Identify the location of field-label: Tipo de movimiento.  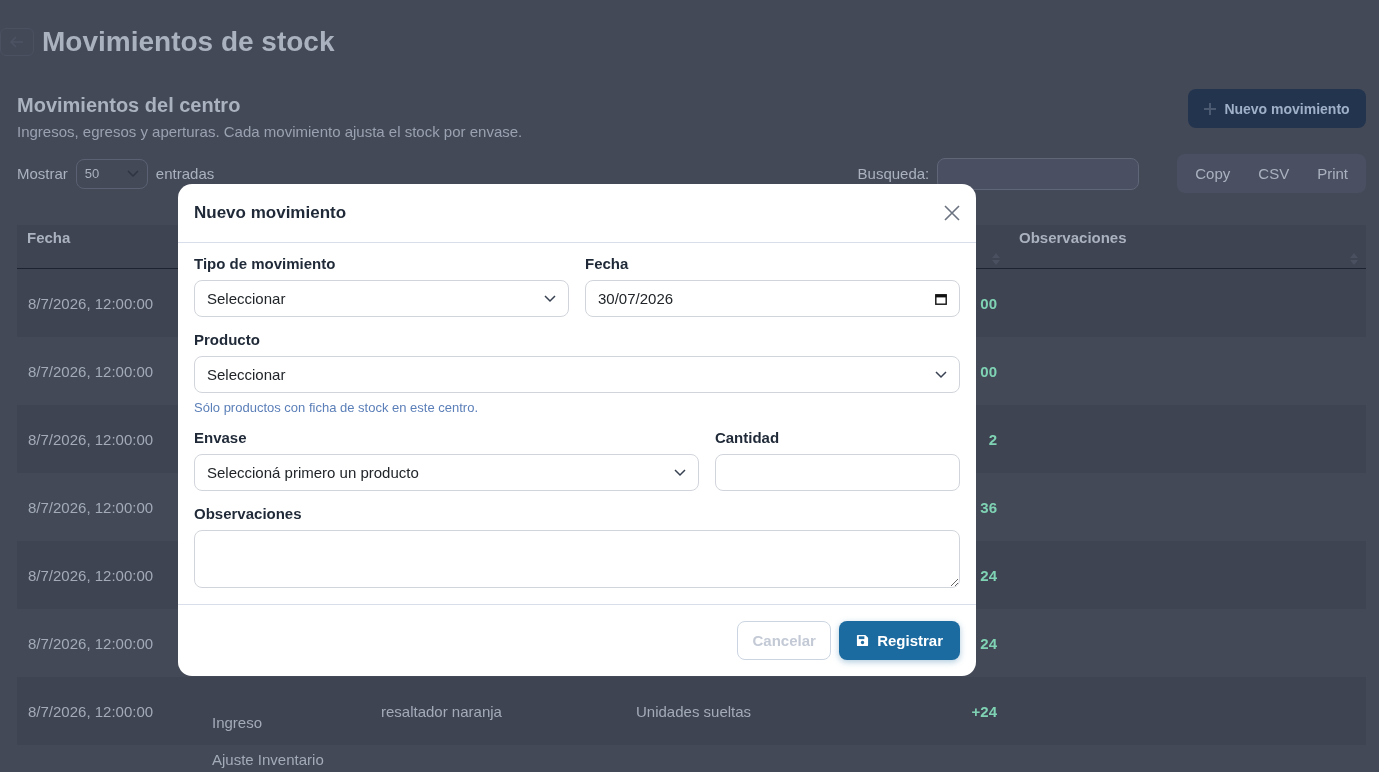
(265, 263).